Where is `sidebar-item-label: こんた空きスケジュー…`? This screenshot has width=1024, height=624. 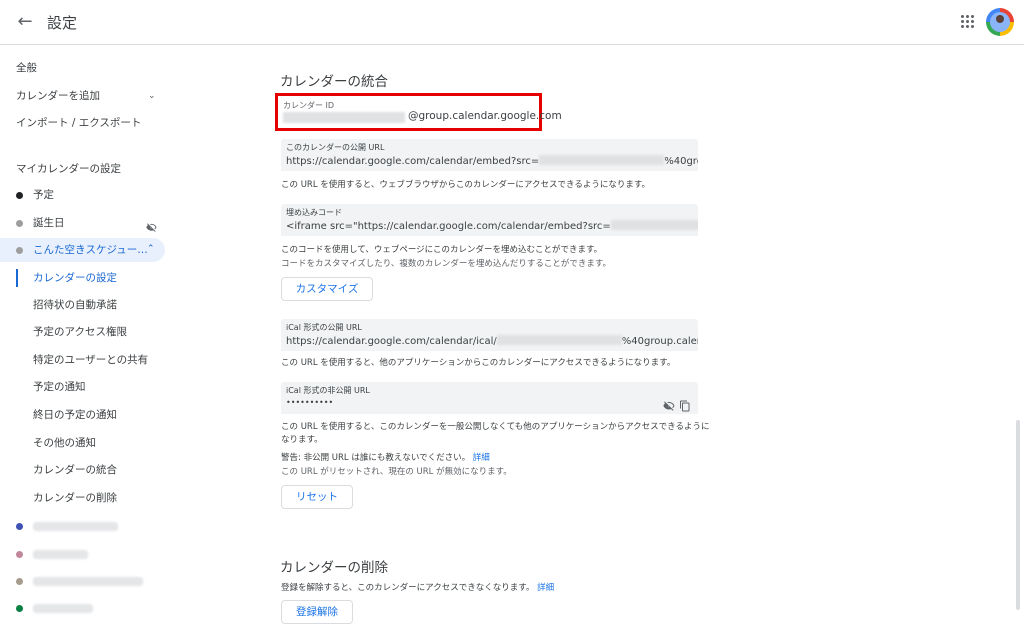 sidebar-item-label: こんた空きスケジュー… is located at coordinates (90, 250).